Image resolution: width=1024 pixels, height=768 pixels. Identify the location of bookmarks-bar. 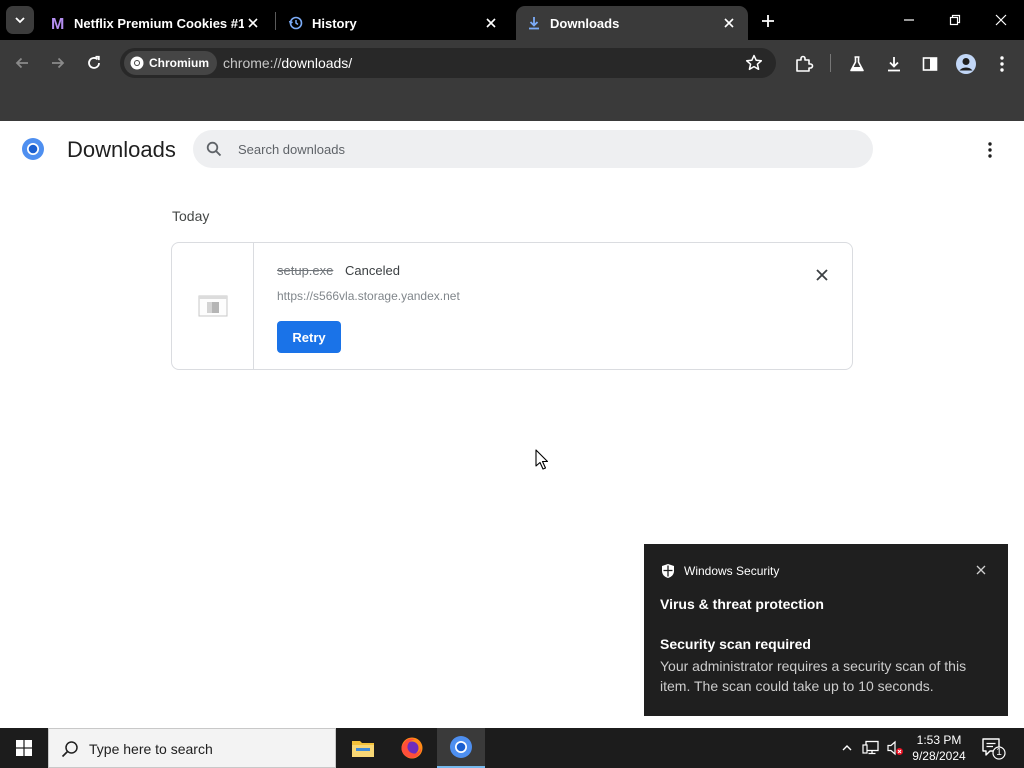
(512, 103).